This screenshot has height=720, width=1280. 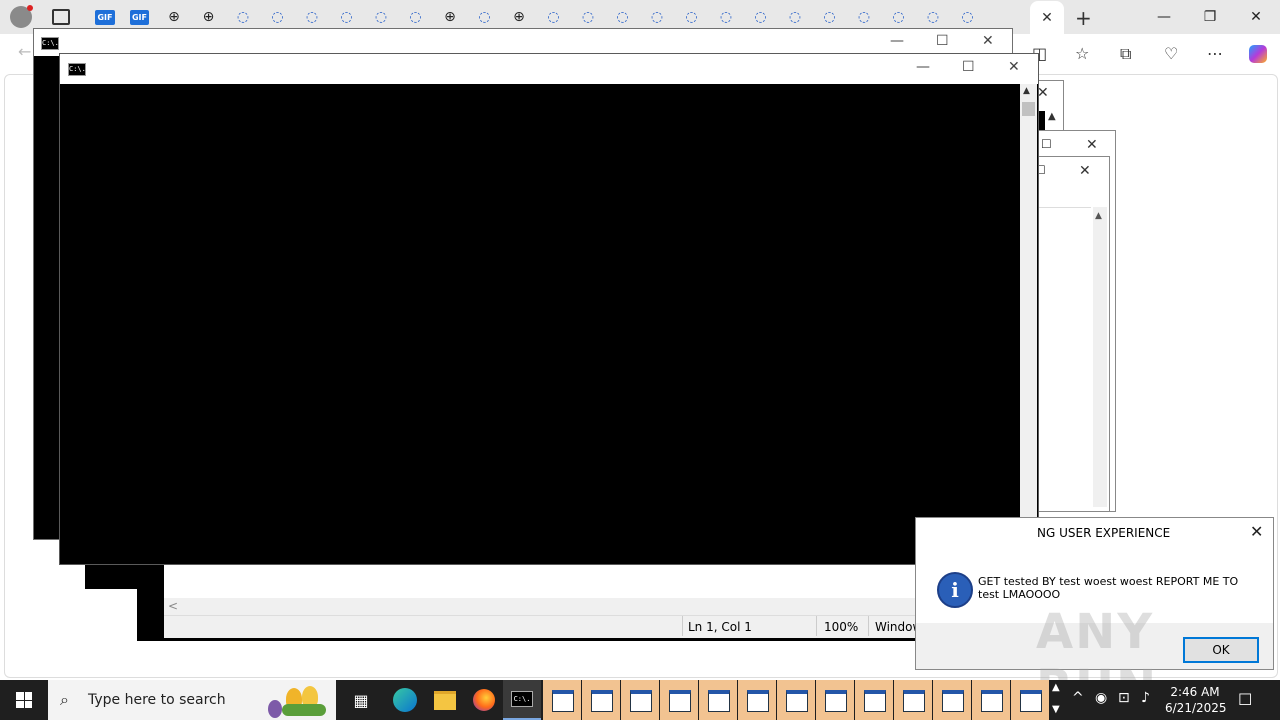 I want to click on browser-close-button: ✕, so click(x=1256, y=17).